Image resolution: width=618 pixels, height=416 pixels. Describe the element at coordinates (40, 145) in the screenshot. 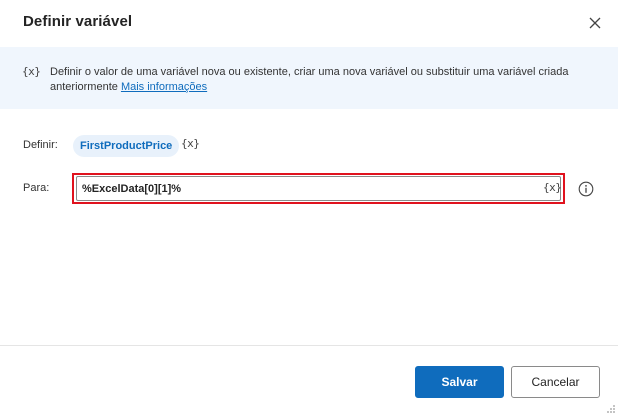

I see `set-label: Definir:` at that location.